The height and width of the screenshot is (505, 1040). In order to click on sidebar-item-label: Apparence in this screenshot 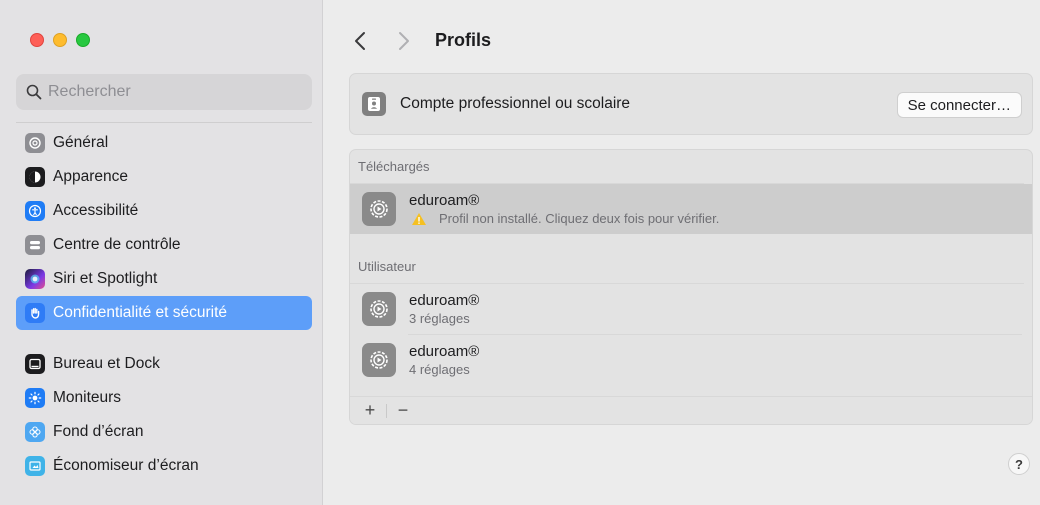, I will do `click(90, 176)`.